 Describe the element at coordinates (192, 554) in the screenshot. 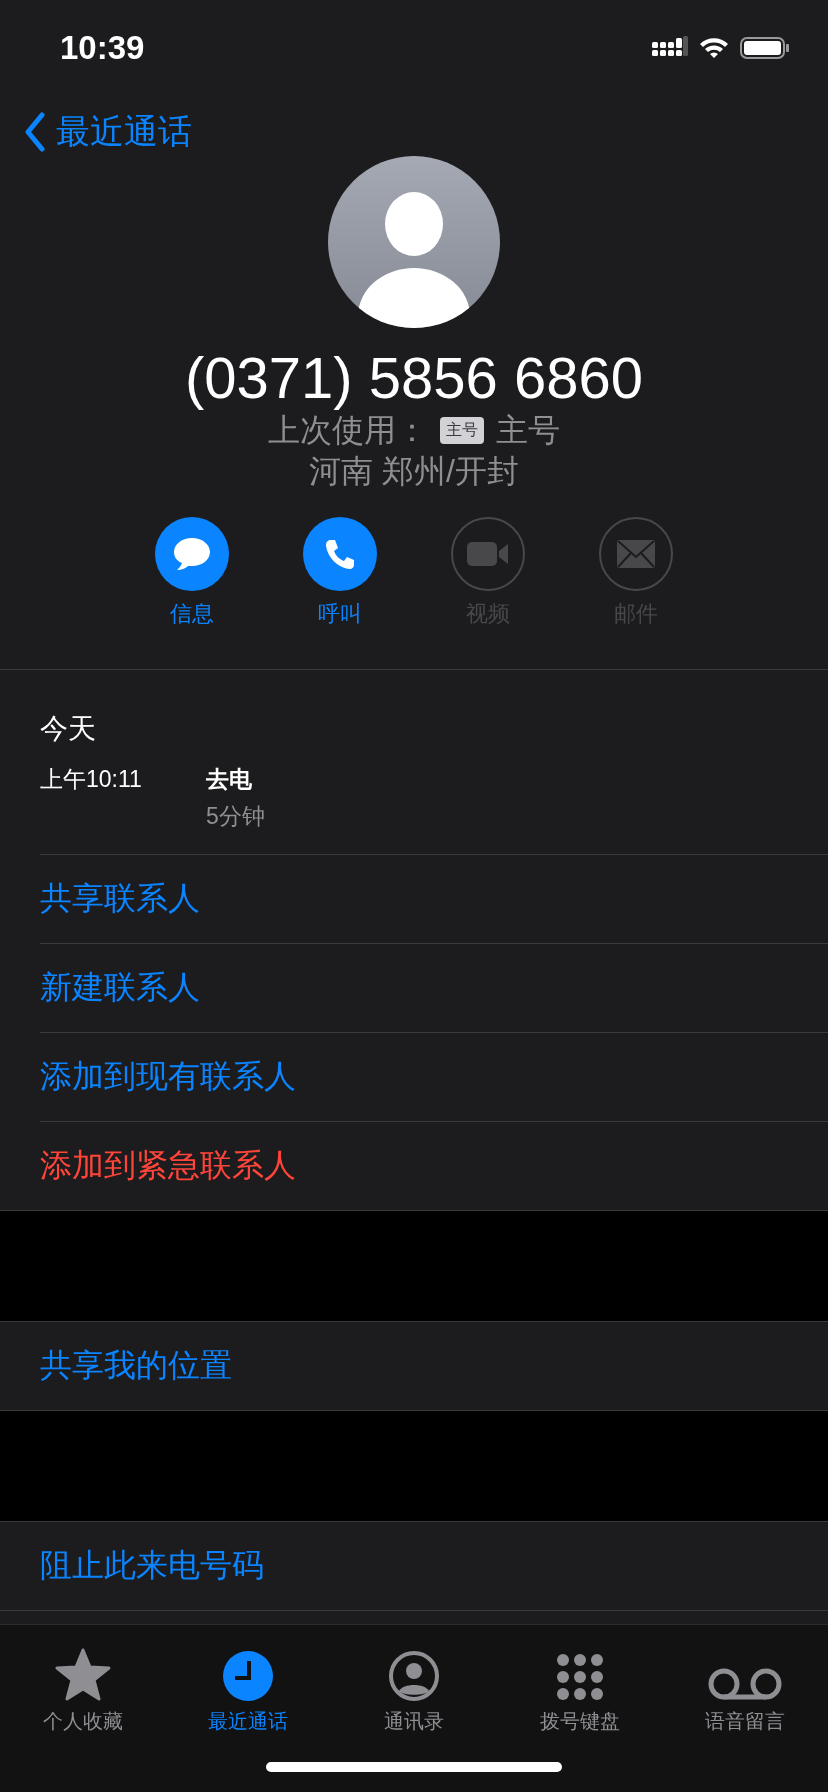

I see `speech-bubble-icon` at that location.